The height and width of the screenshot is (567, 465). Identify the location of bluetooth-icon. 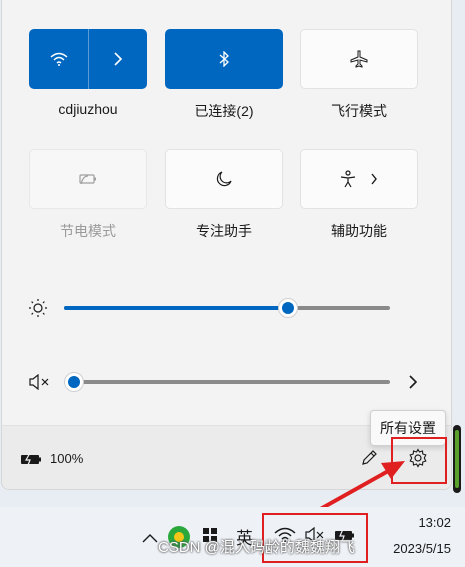
(224, 59).